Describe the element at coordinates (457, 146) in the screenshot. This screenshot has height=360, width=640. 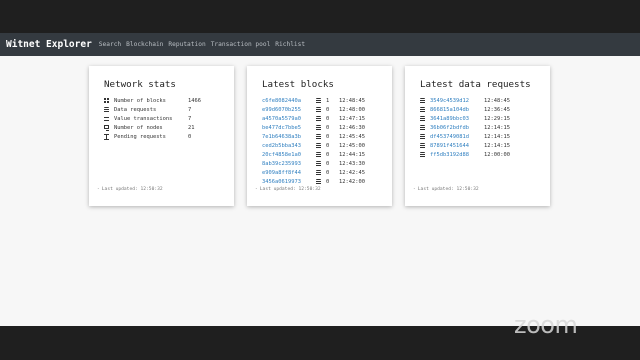
I see `data-request-hash-link: 87891f451644` at that location.